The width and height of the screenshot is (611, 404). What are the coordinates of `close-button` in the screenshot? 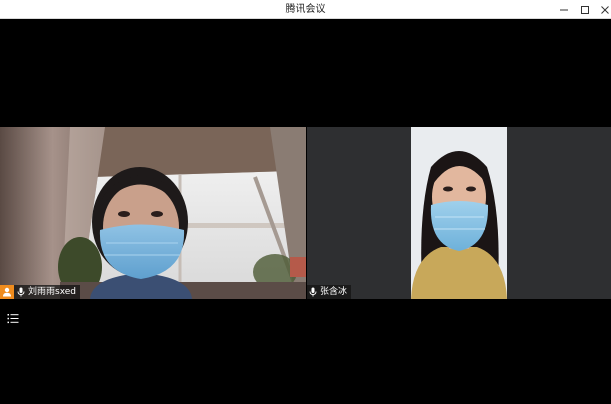 It's located at (604, 9).